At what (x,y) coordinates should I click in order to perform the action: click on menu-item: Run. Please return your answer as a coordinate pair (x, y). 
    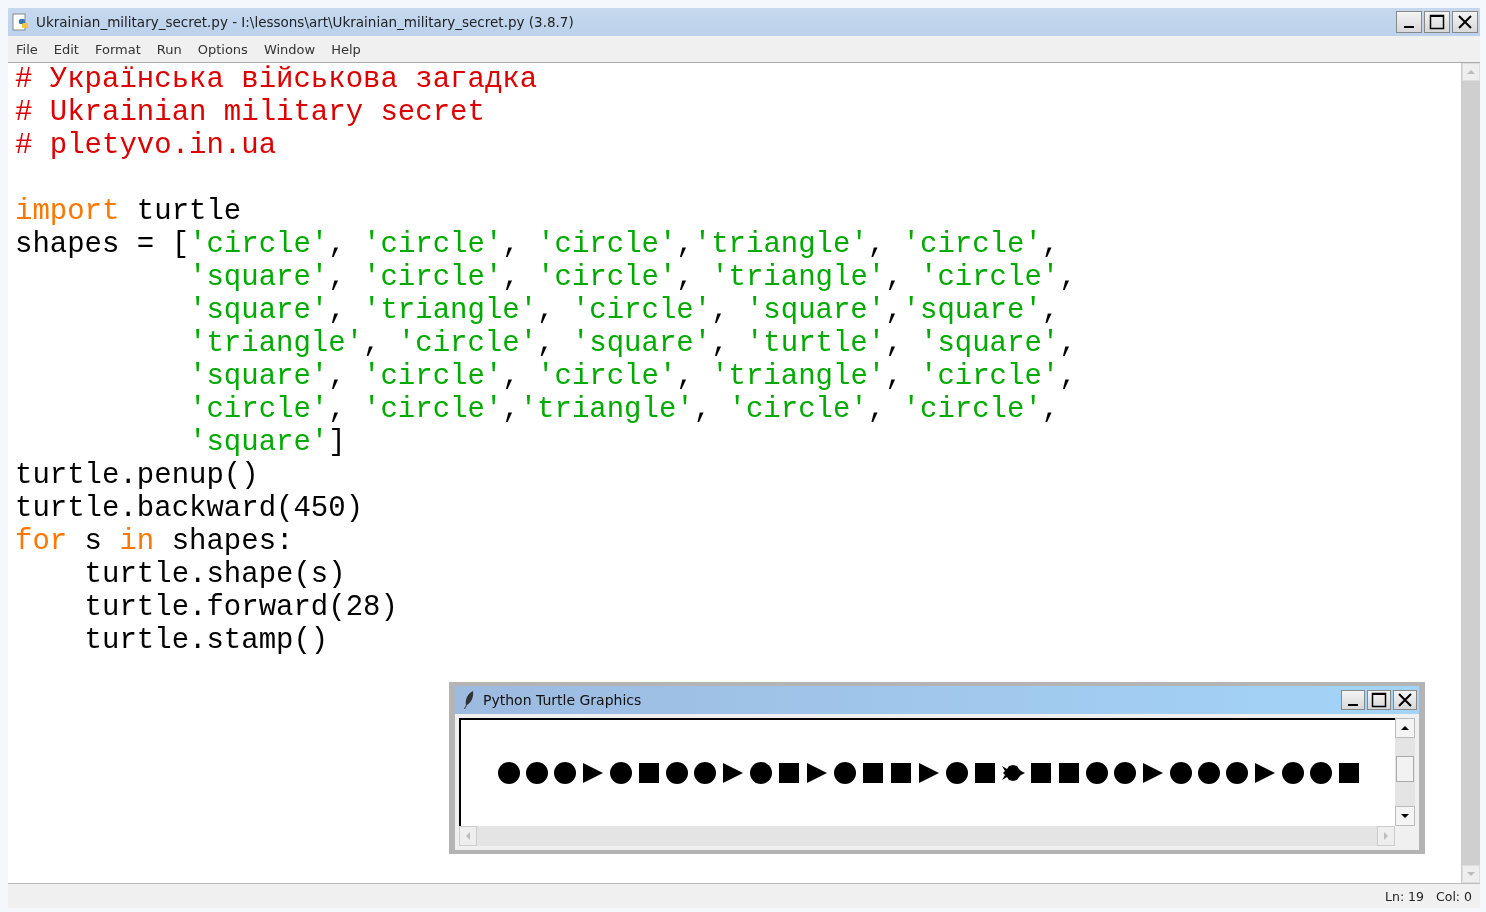
    Looking at the image, I should click on (169, 49).